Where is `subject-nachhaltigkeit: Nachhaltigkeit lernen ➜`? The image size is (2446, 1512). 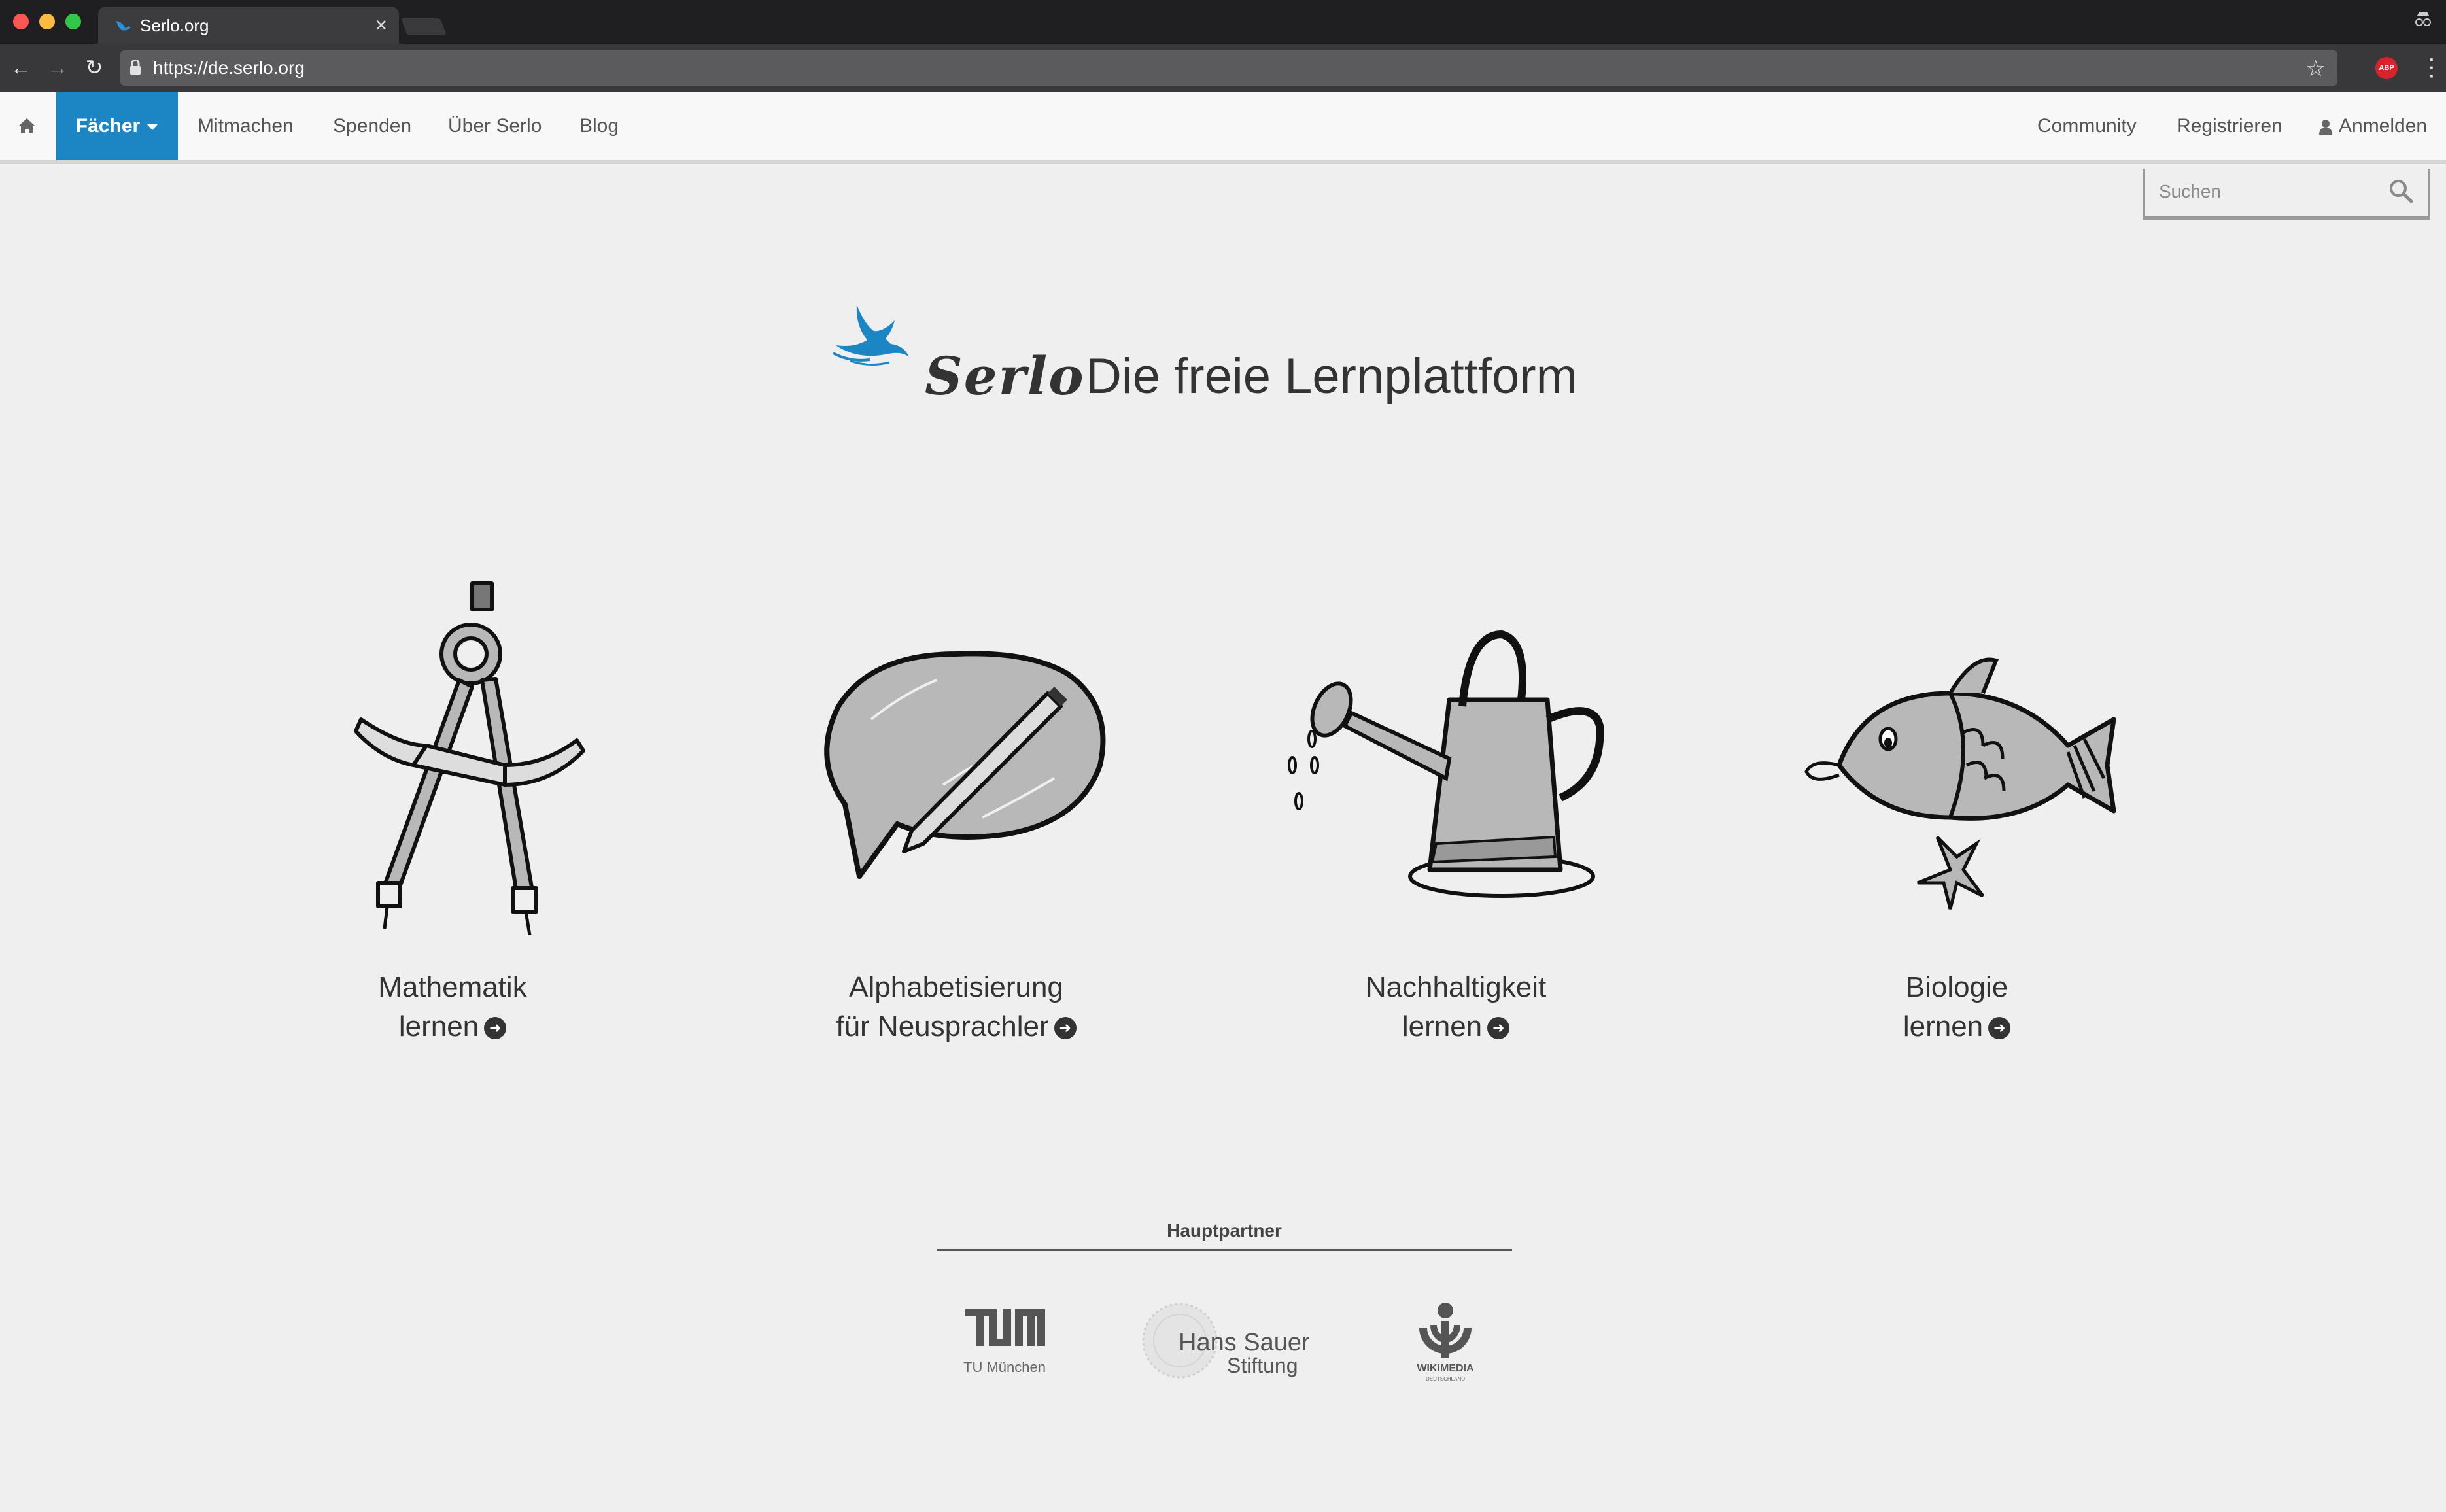 subject-nachhaltigkeit: Nachhaltigkeit lernen ➜ is located at coordinates (1456, 817).